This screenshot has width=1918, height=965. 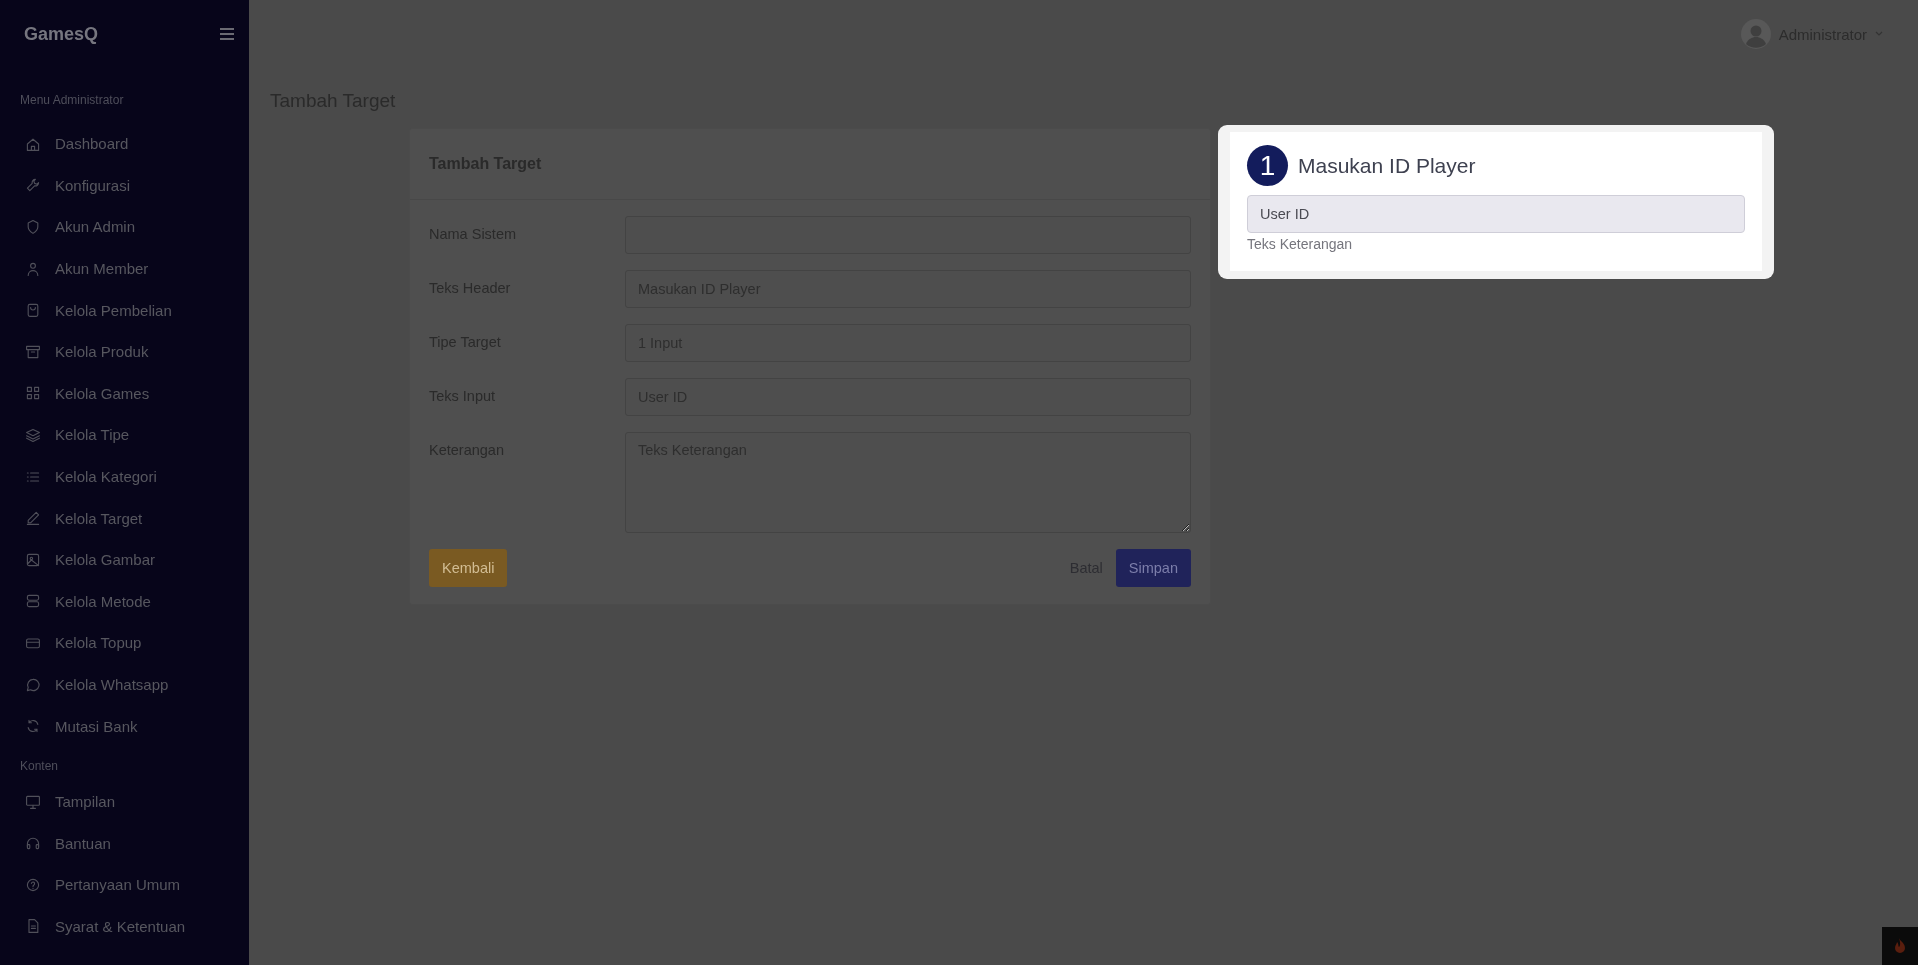 What do you see at coordinates (124, 268) in the screenshot?
I see `sidebar-item: Akun Member` at bounding box center [124, 268].